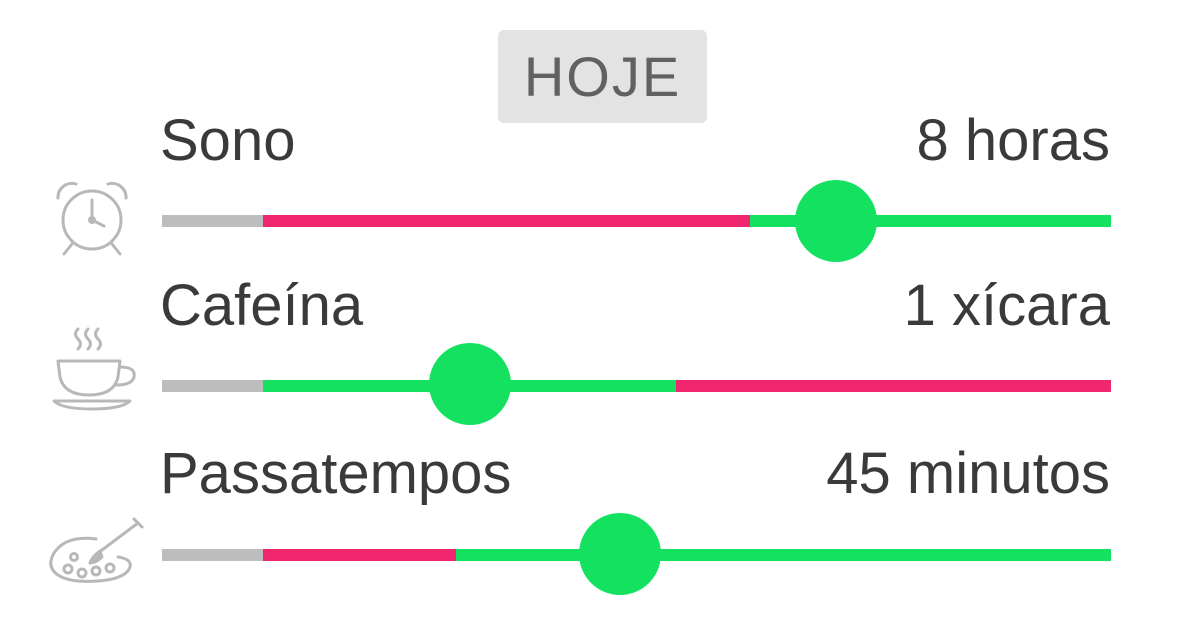 Image resolution: width=1200 pixels, height=630 pixels. Describe the element at coordinates (1006, 305) in the screenshot. I see `tracker-value: 1 xícara` at that location.